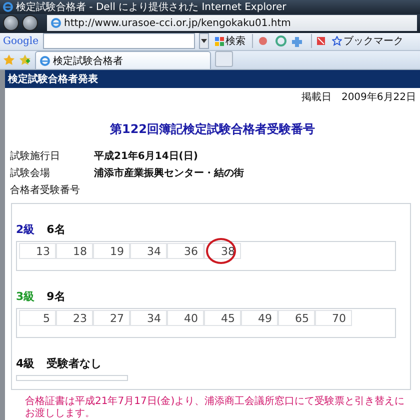 Image resolution: width=420 pixels, height=420 pixels. I want to click on number-cell: 27, so click(111, 318).